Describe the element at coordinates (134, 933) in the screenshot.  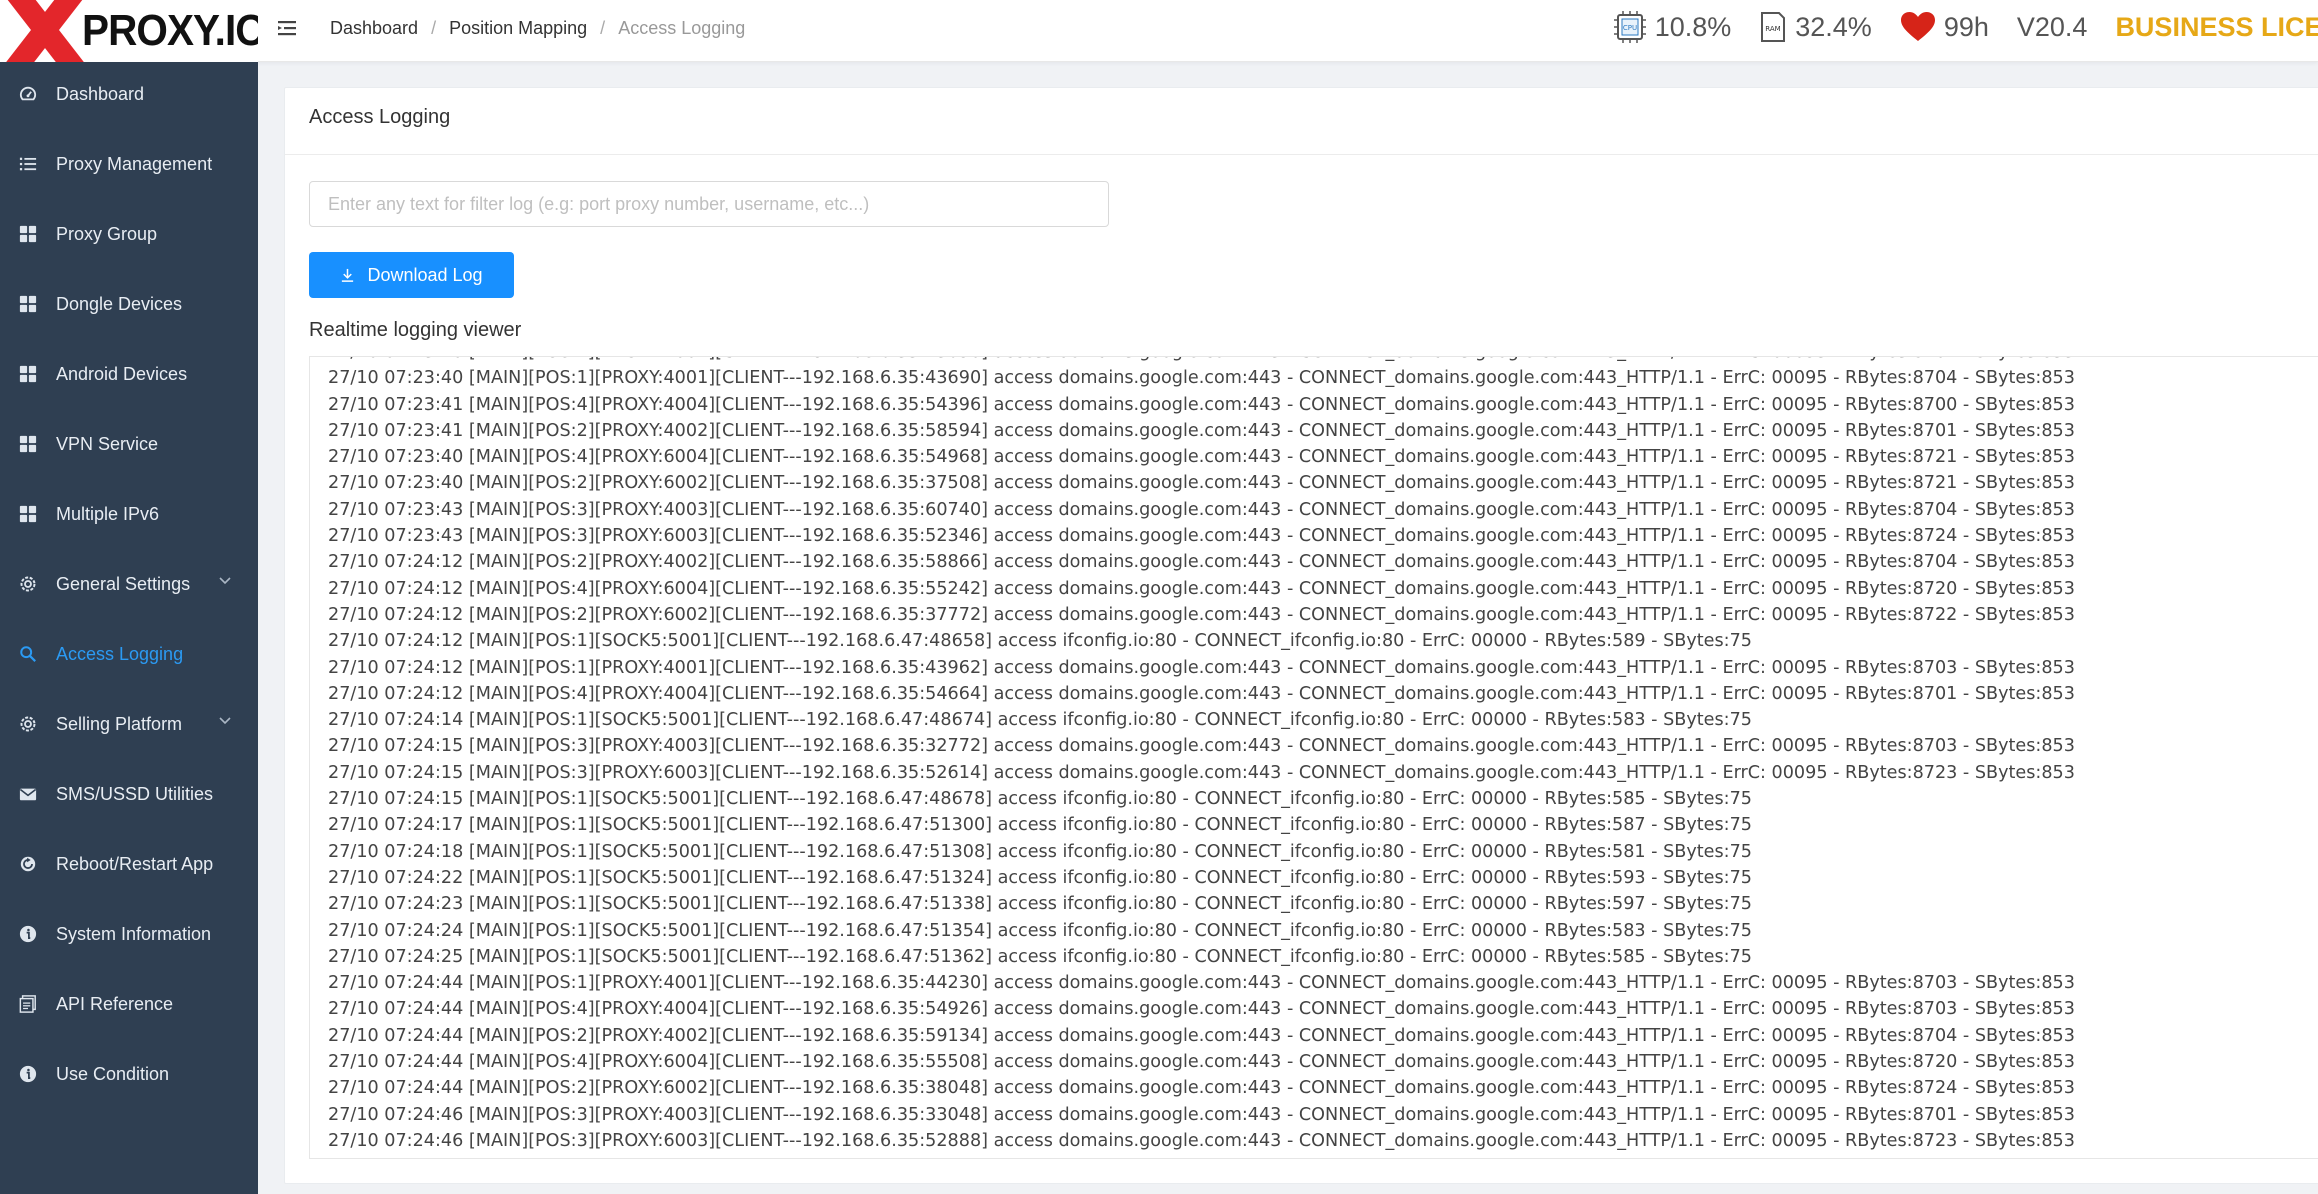
I see `sidebar-item-label: System Information` at that location.